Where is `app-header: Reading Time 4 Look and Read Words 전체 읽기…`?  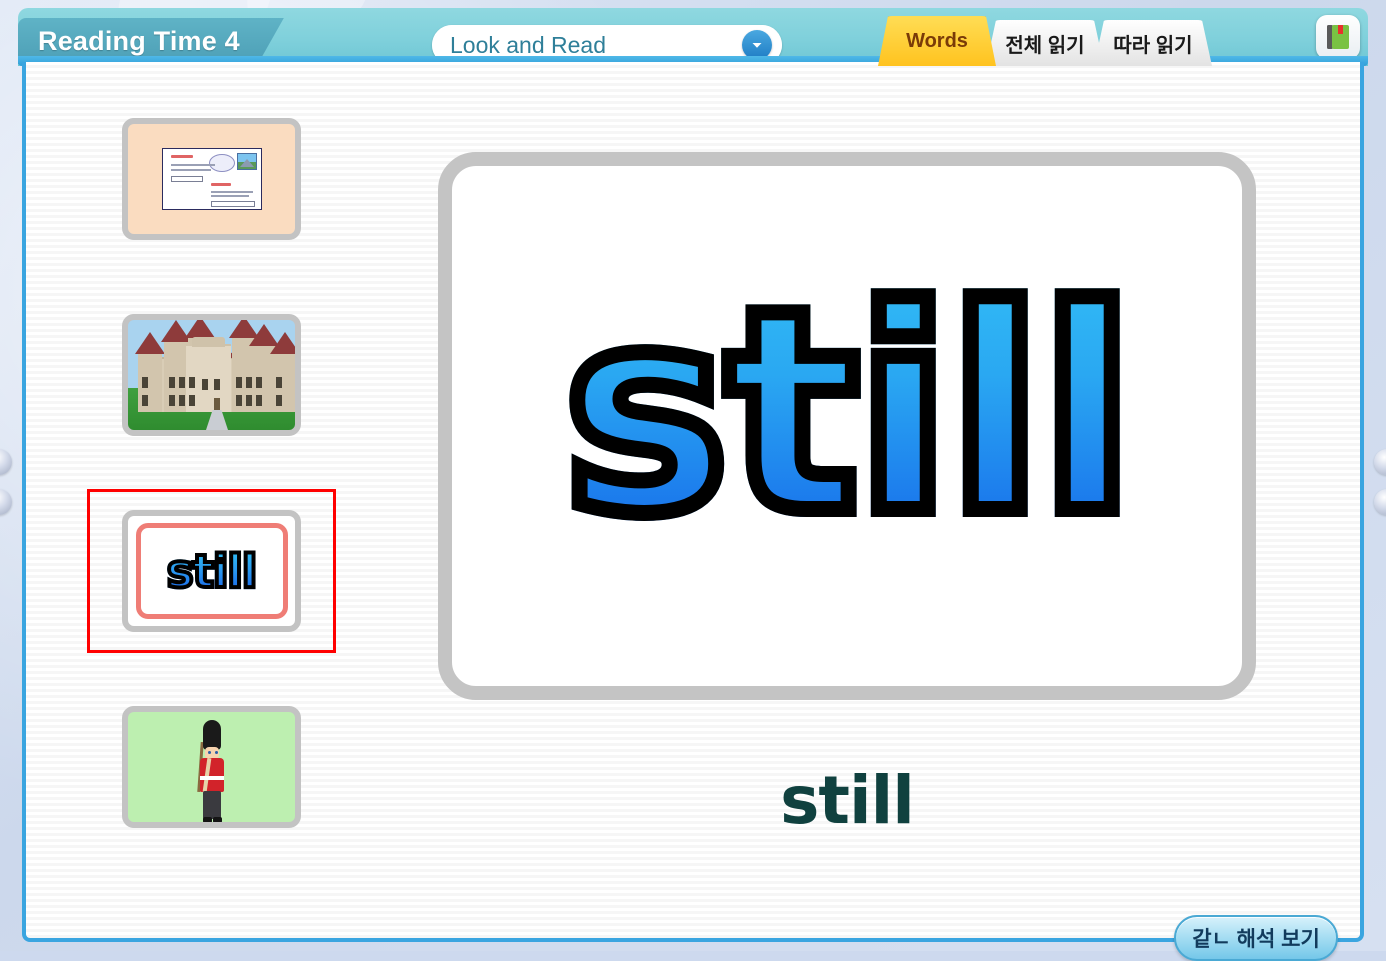 app-header: Reading Time 4 Look and Read Words 전체 읽기… is located at coordinates (693, 37).